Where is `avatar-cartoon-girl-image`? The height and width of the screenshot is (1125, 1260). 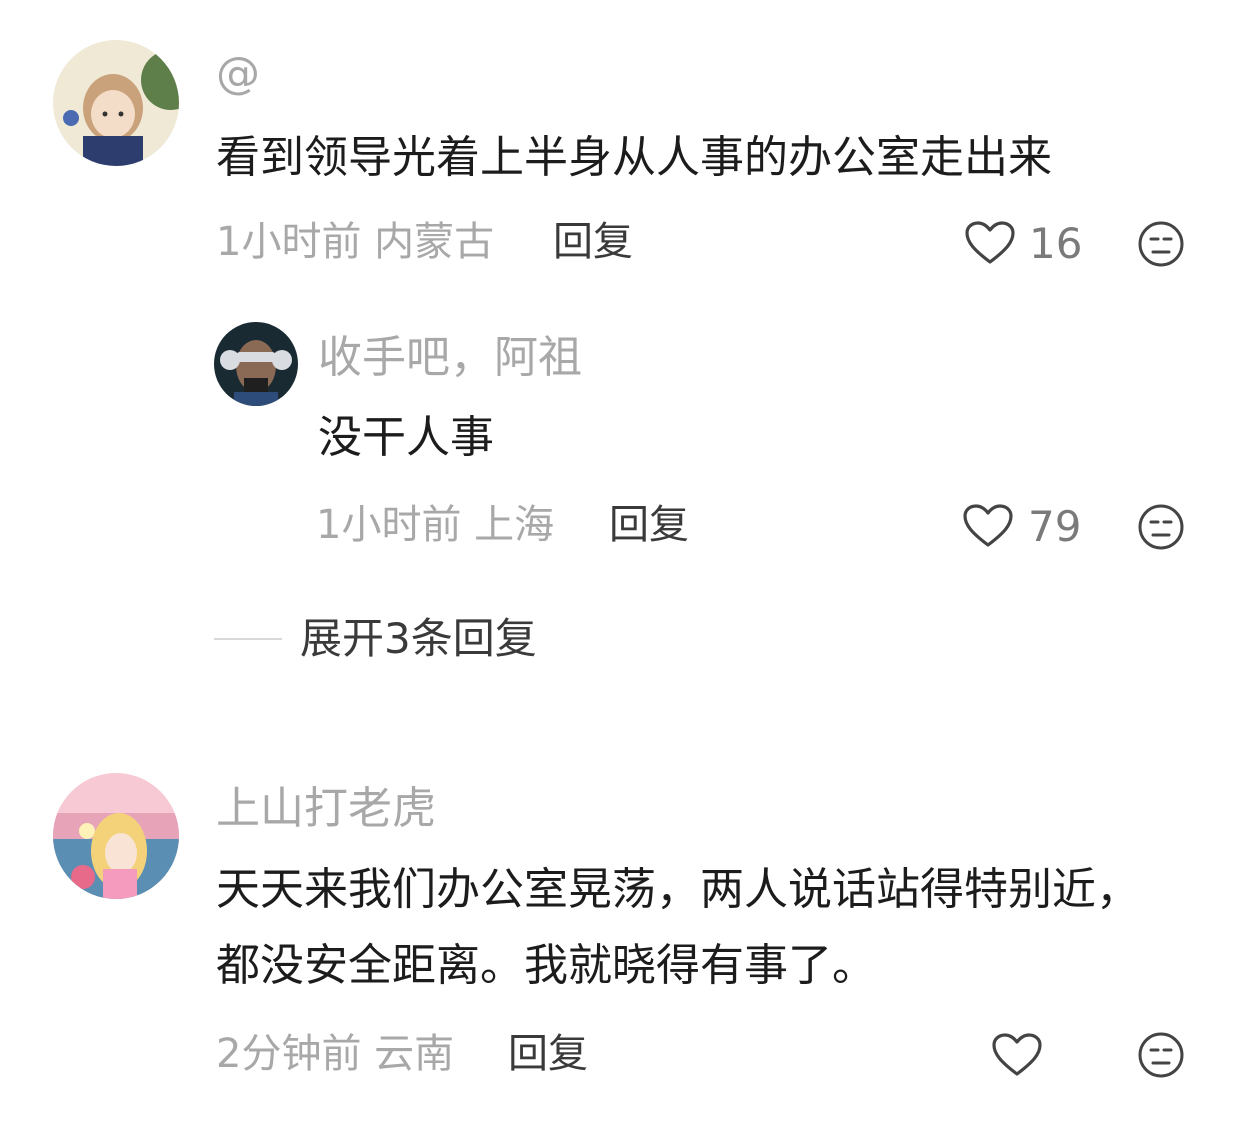 avatar-cartoon-girl-image is located at coordinates (116, 103).